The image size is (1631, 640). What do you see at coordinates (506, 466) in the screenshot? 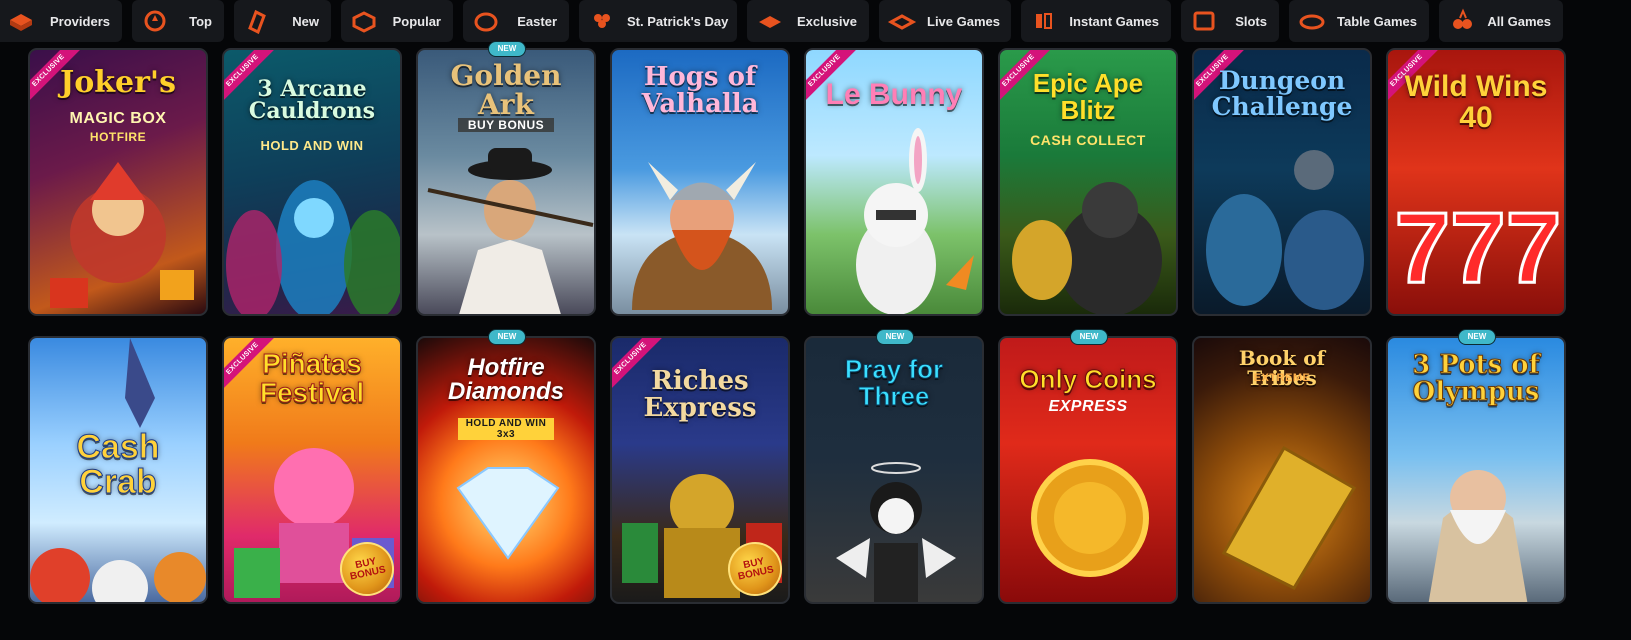
I see `game-tile-hotfire-diamonds: NEW Hotfire Diamonds HOLD AND WIN 3x3` at bounding box center [506, 466].